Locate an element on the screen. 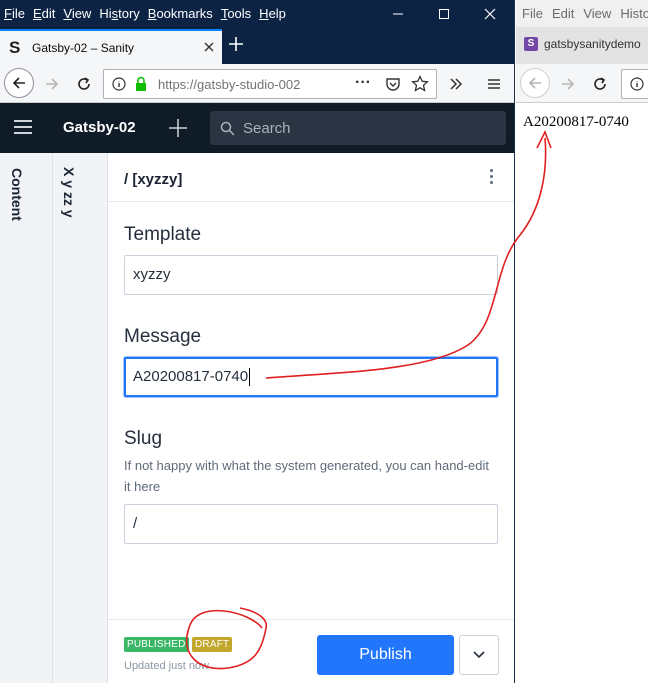 The height and width of the screenshot is (683, 648). preview-tab-strip: S gatsbysanitydemo is located at coordinates (582, 45).